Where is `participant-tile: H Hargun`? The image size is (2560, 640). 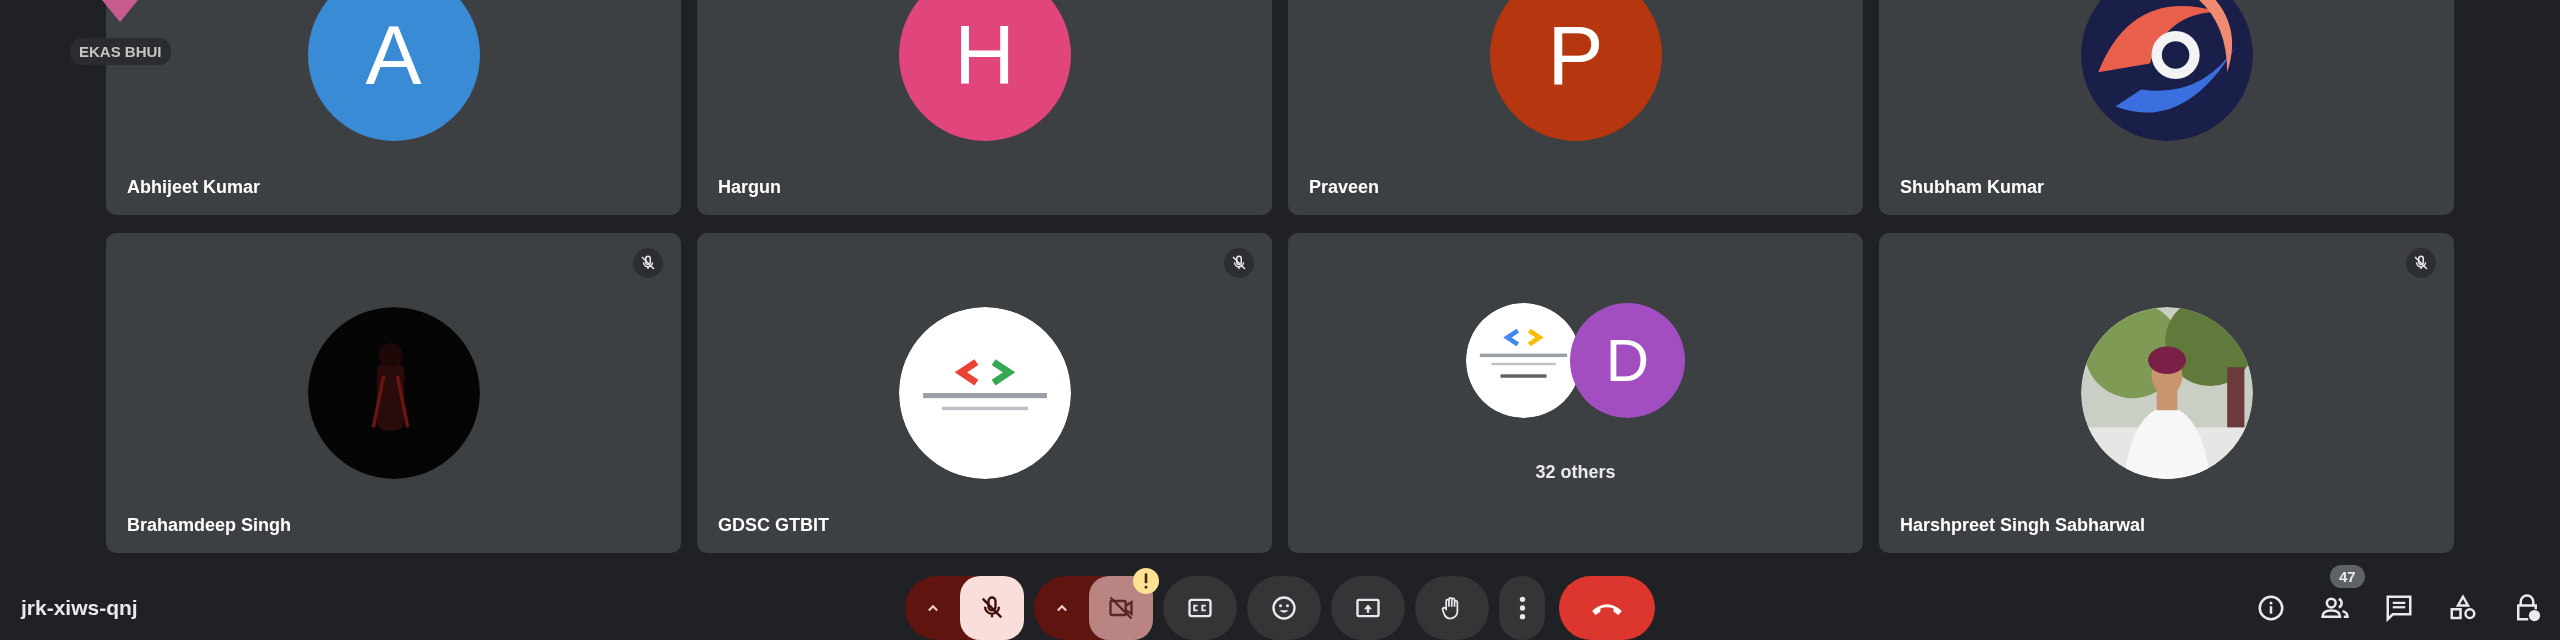
participant-tile: H Hargun is located at coordinates (984, 107).